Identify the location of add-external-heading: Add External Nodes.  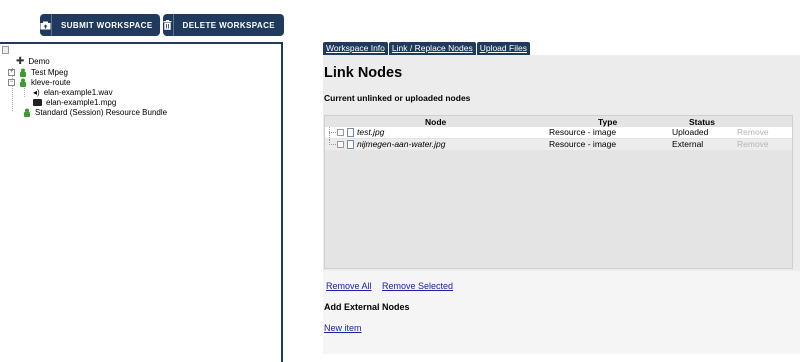
(367, 307).